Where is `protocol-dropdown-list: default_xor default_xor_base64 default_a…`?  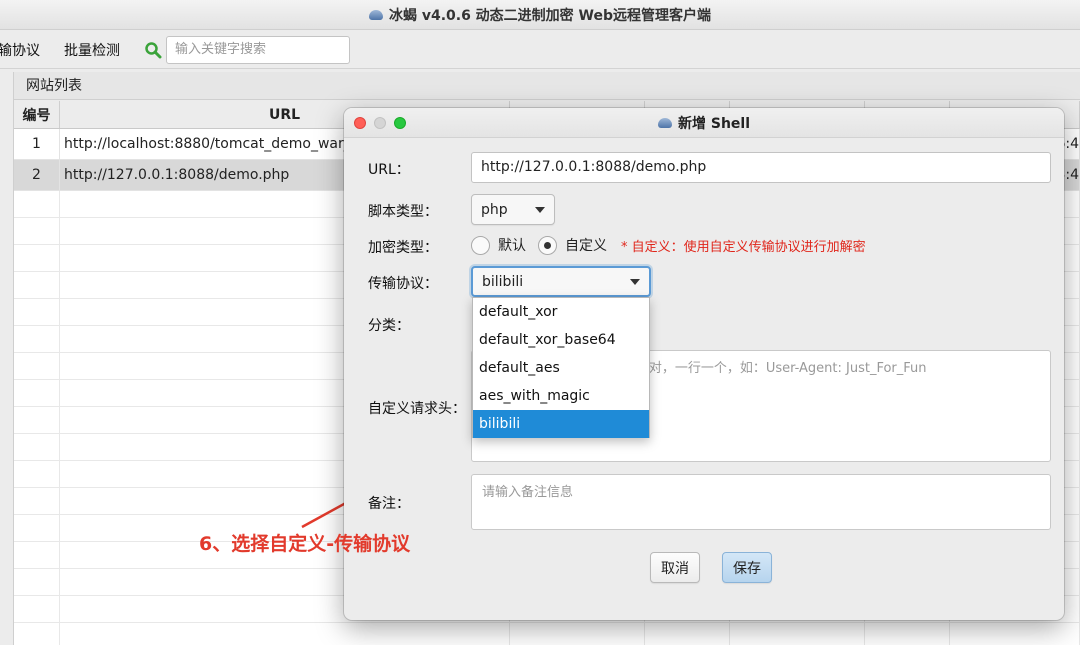
protocol-dropdown-list: default_xor default_xor_base64 default_a… is located at coordinates (561, 367).